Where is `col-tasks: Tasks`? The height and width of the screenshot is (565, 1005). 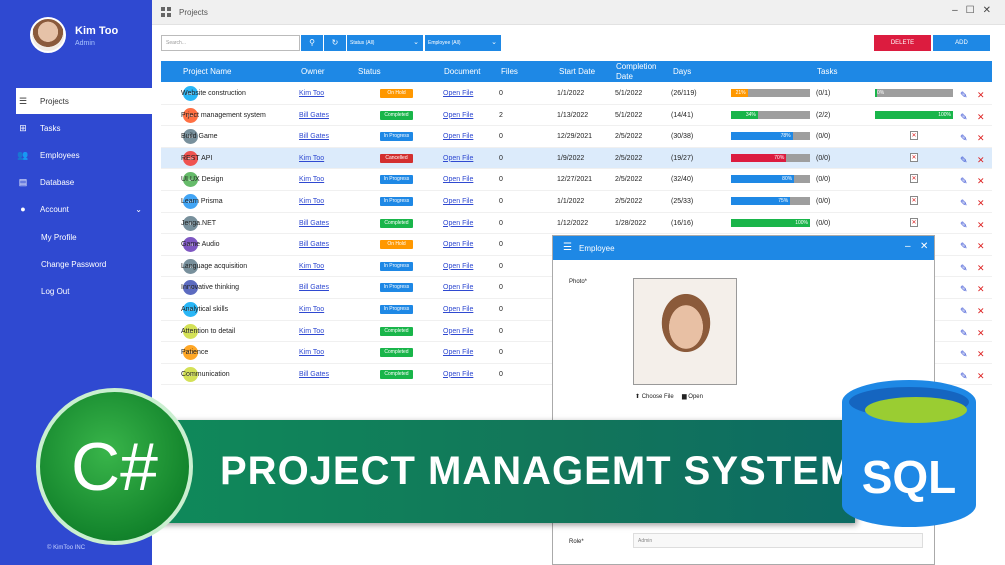 col-tasks: Tasks is located at coordinates (827, 71).